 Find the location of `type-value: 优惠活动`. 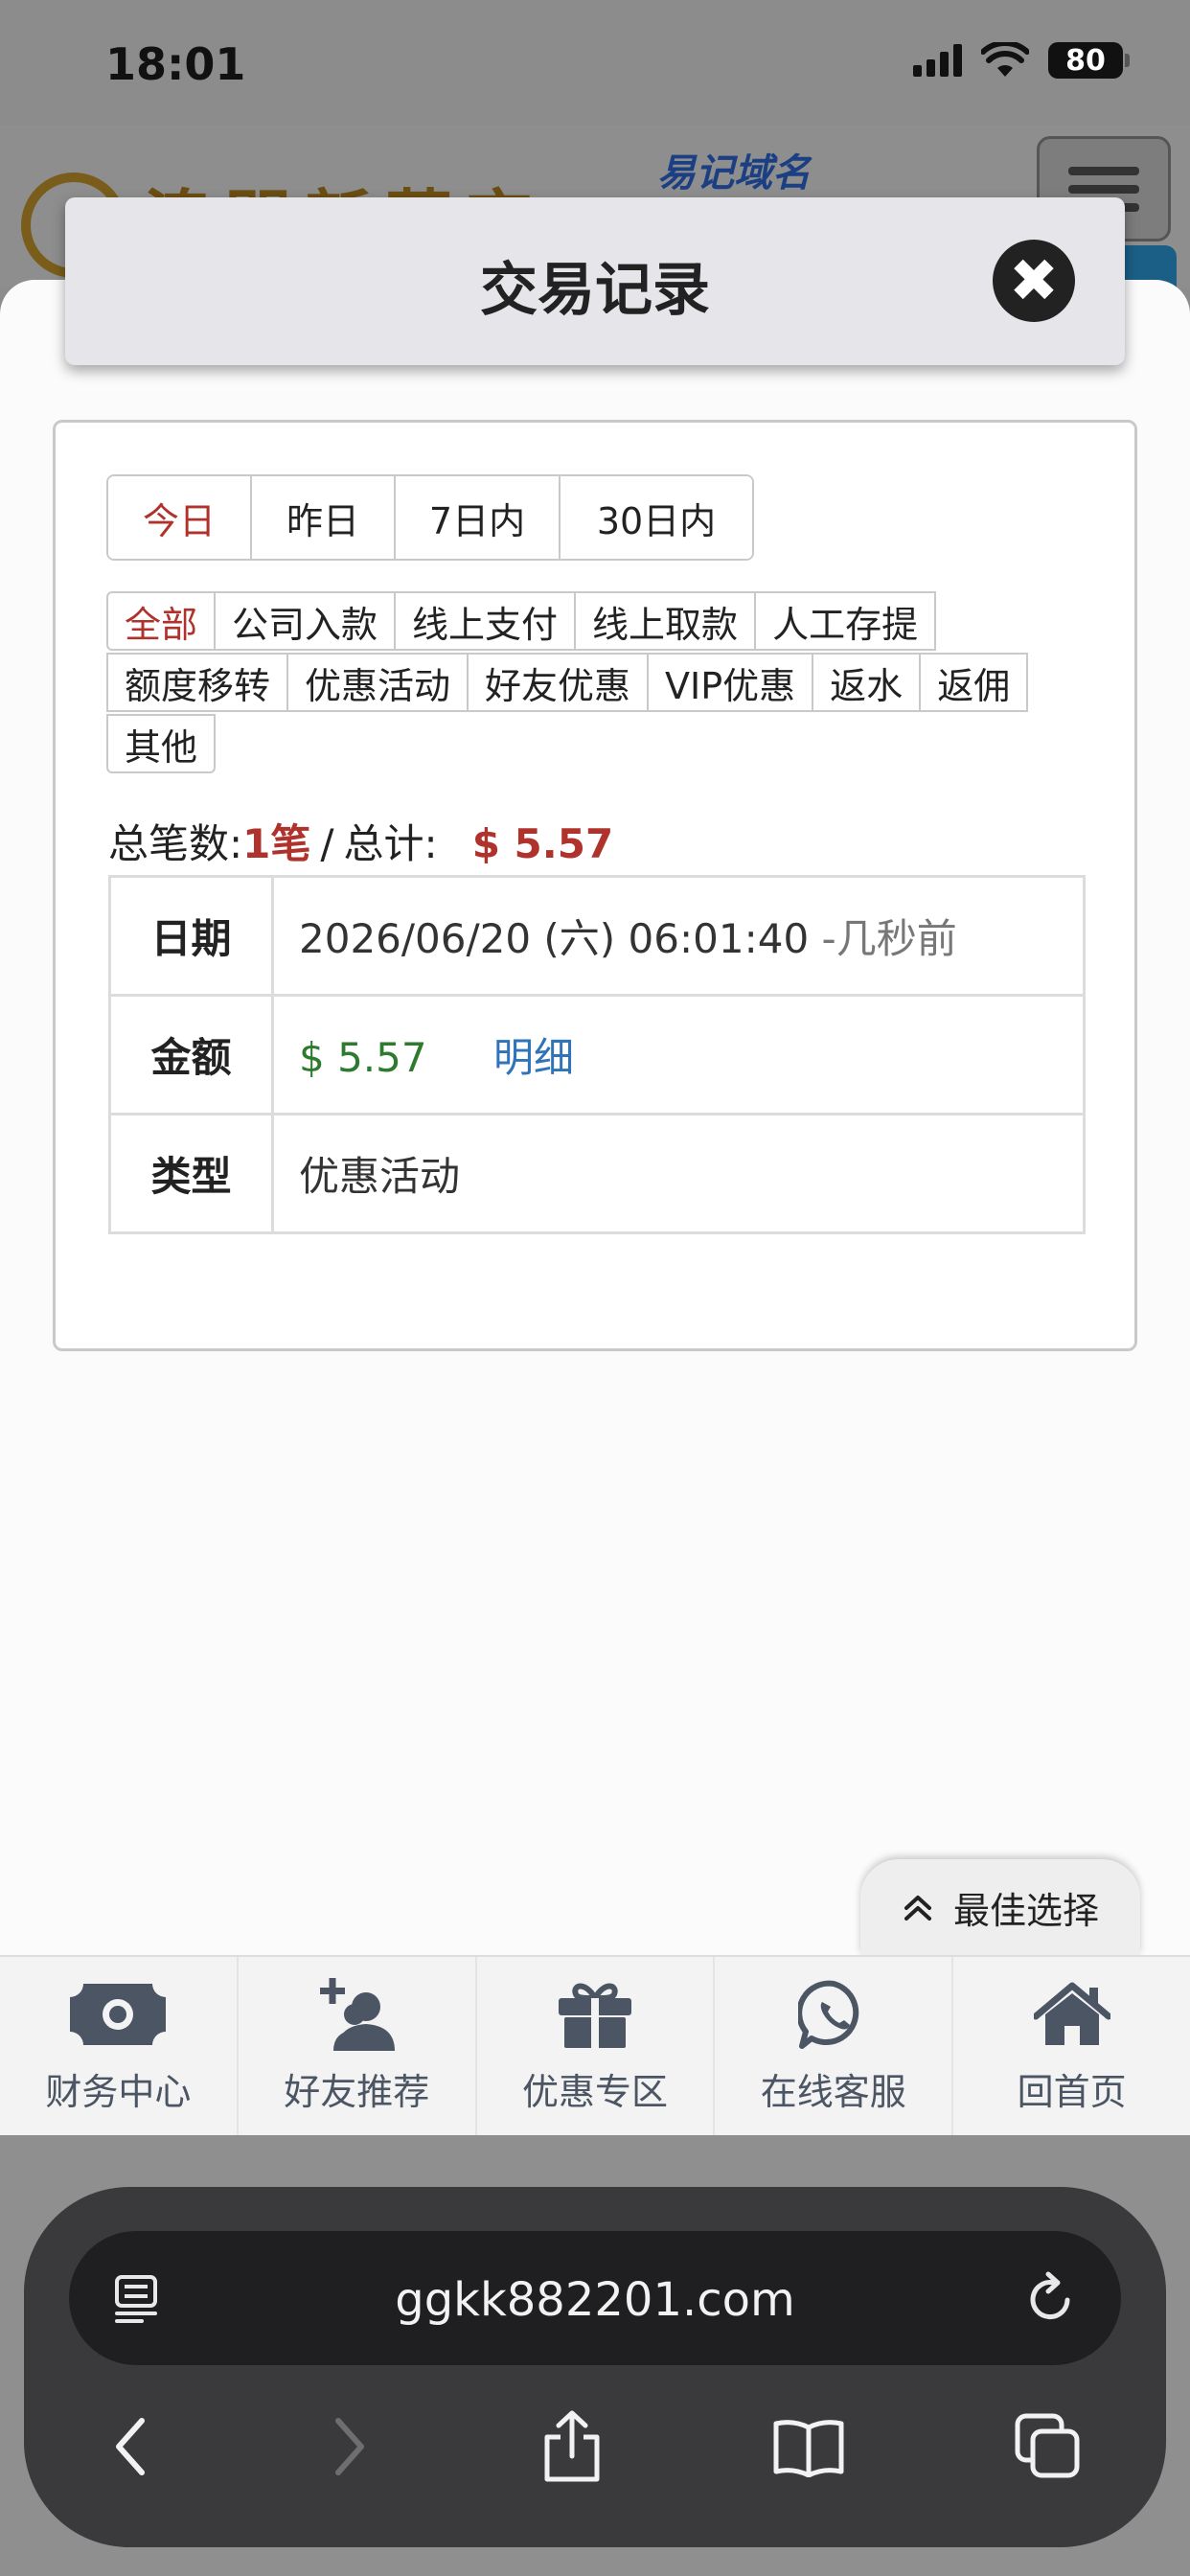

type-value: 优惠活动 is located at coordinates (679, 1173).